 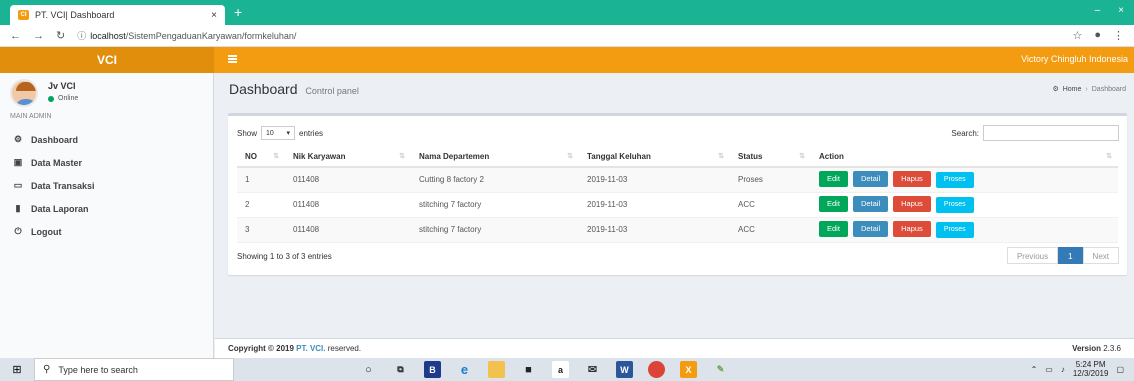 I want to click on taskbar-apps: ○ ⧉ B e ■ a ✉ W X ✎, so click(x=544, y=369).